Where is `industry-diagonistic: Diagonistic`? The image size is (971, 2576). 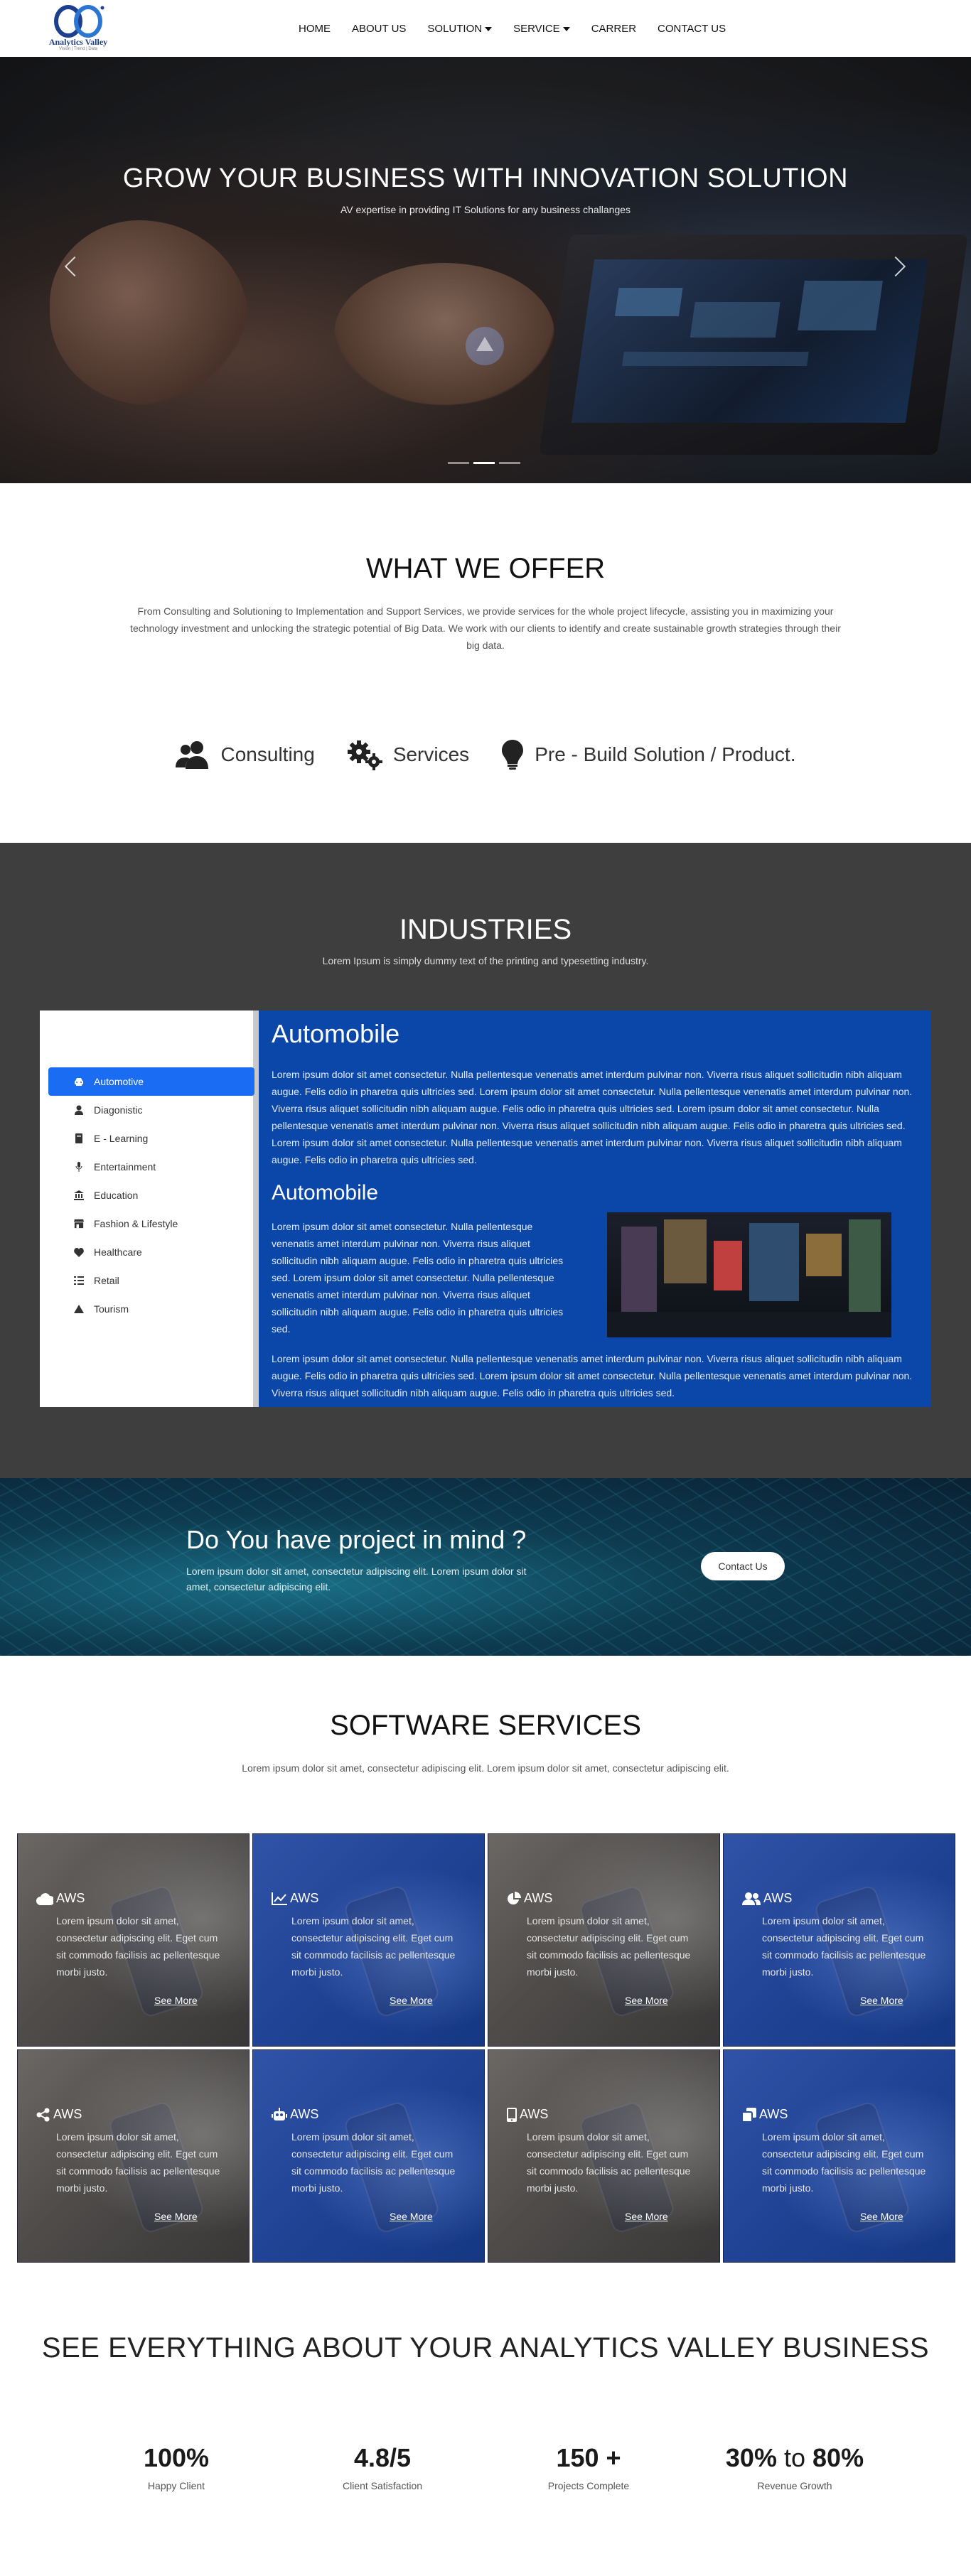
industry-diagonistic: Diagonistic is located at coordinates (151, 1110).